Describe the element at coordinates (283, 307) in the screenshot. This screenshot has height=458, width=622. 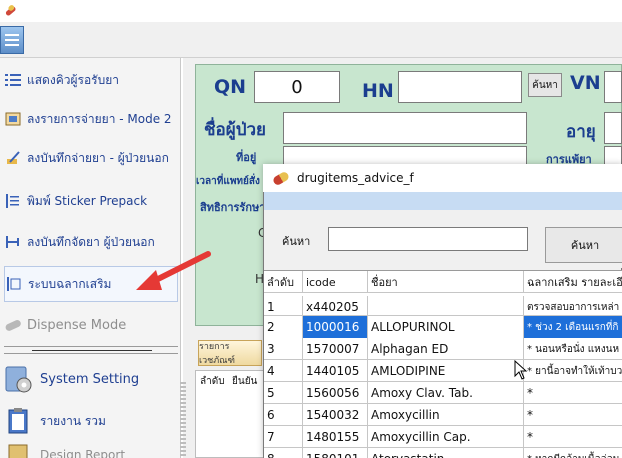
I see `cell-no: 1` at that location.